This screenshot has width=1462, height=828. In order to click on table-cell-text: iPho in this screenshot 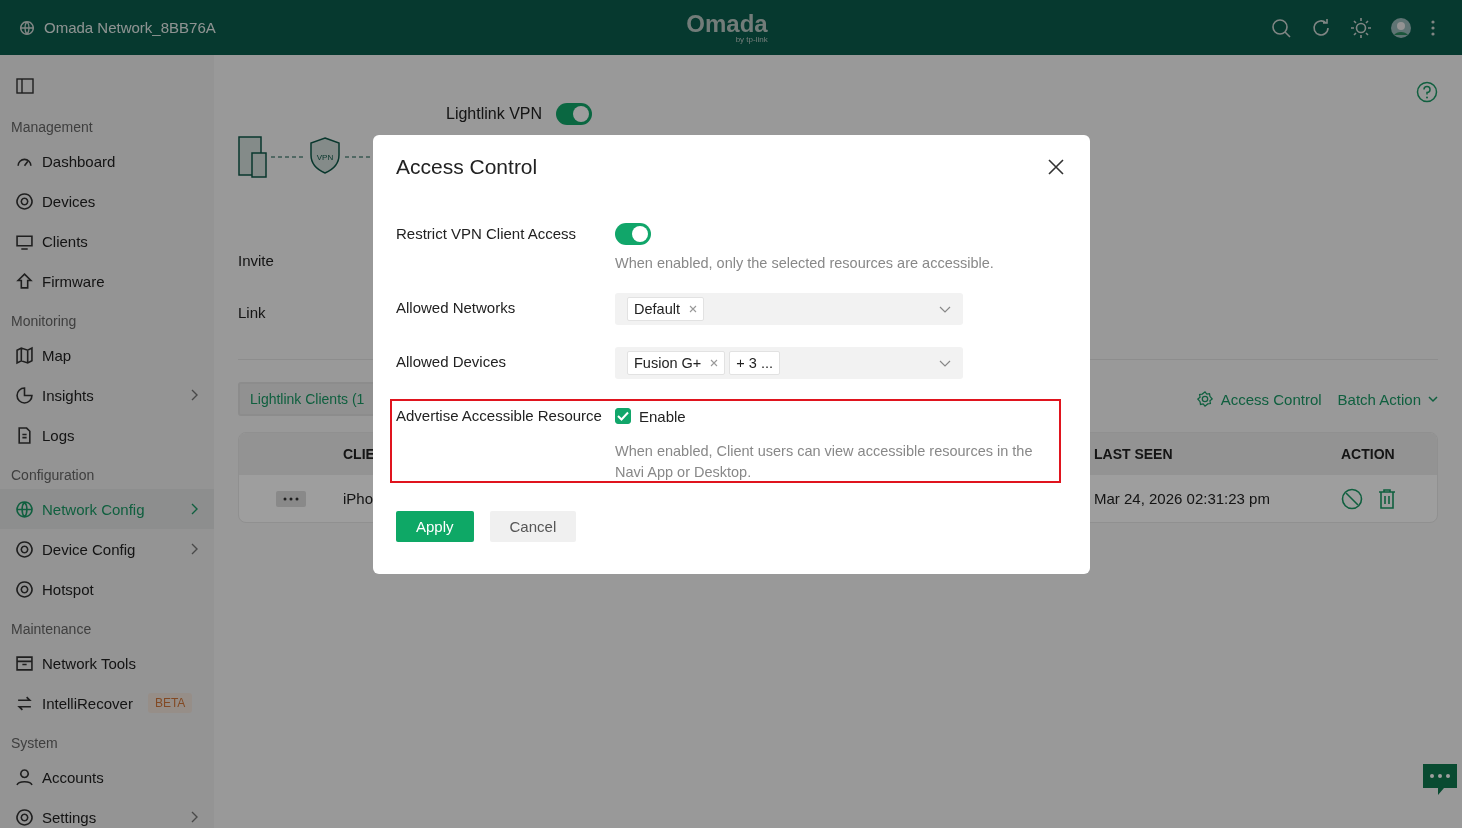, I will do `click(359, 498)`.